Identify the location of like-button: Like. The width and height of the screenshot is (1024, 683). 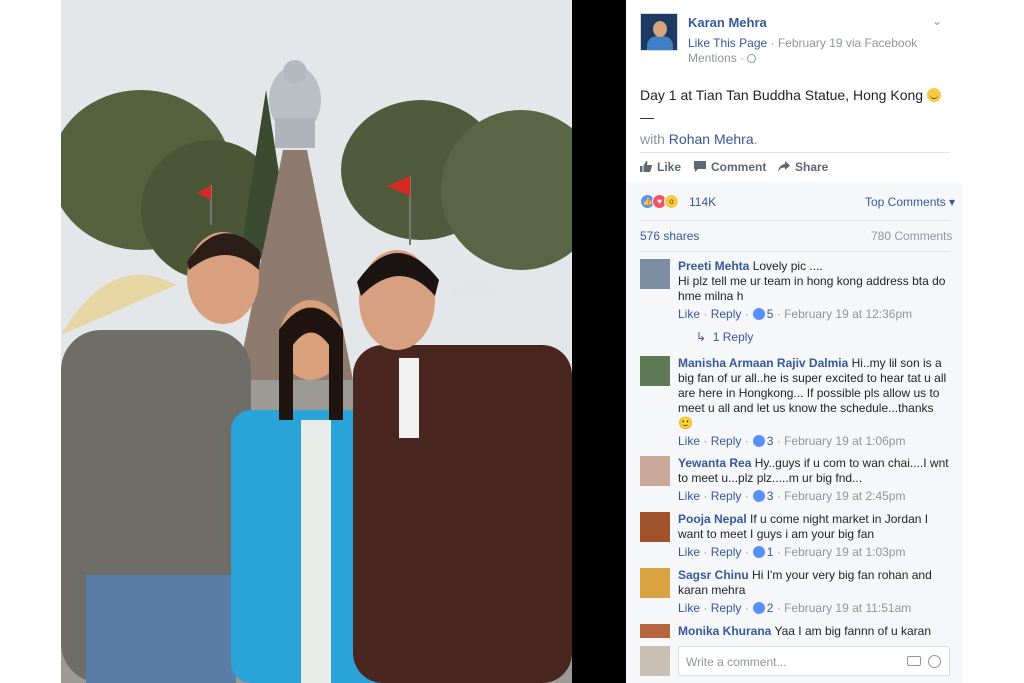
(660, 167).